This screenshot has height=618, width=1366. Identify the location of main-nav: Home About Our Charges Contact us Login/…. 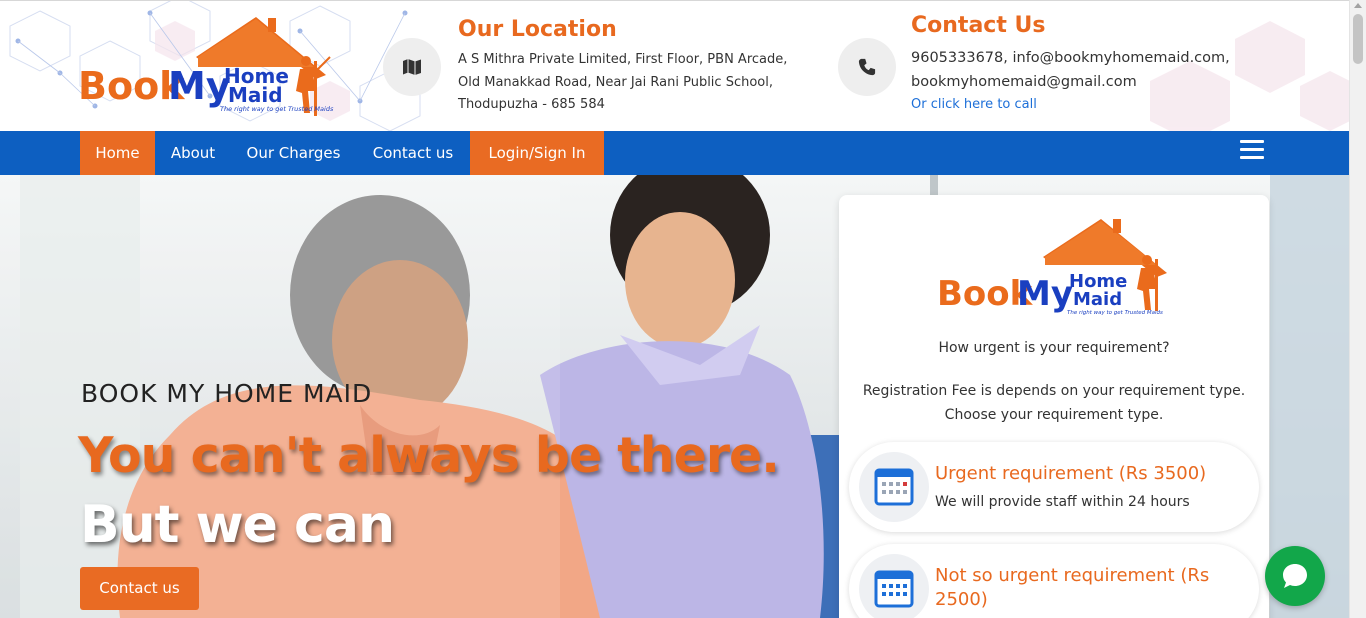
(674, 153).